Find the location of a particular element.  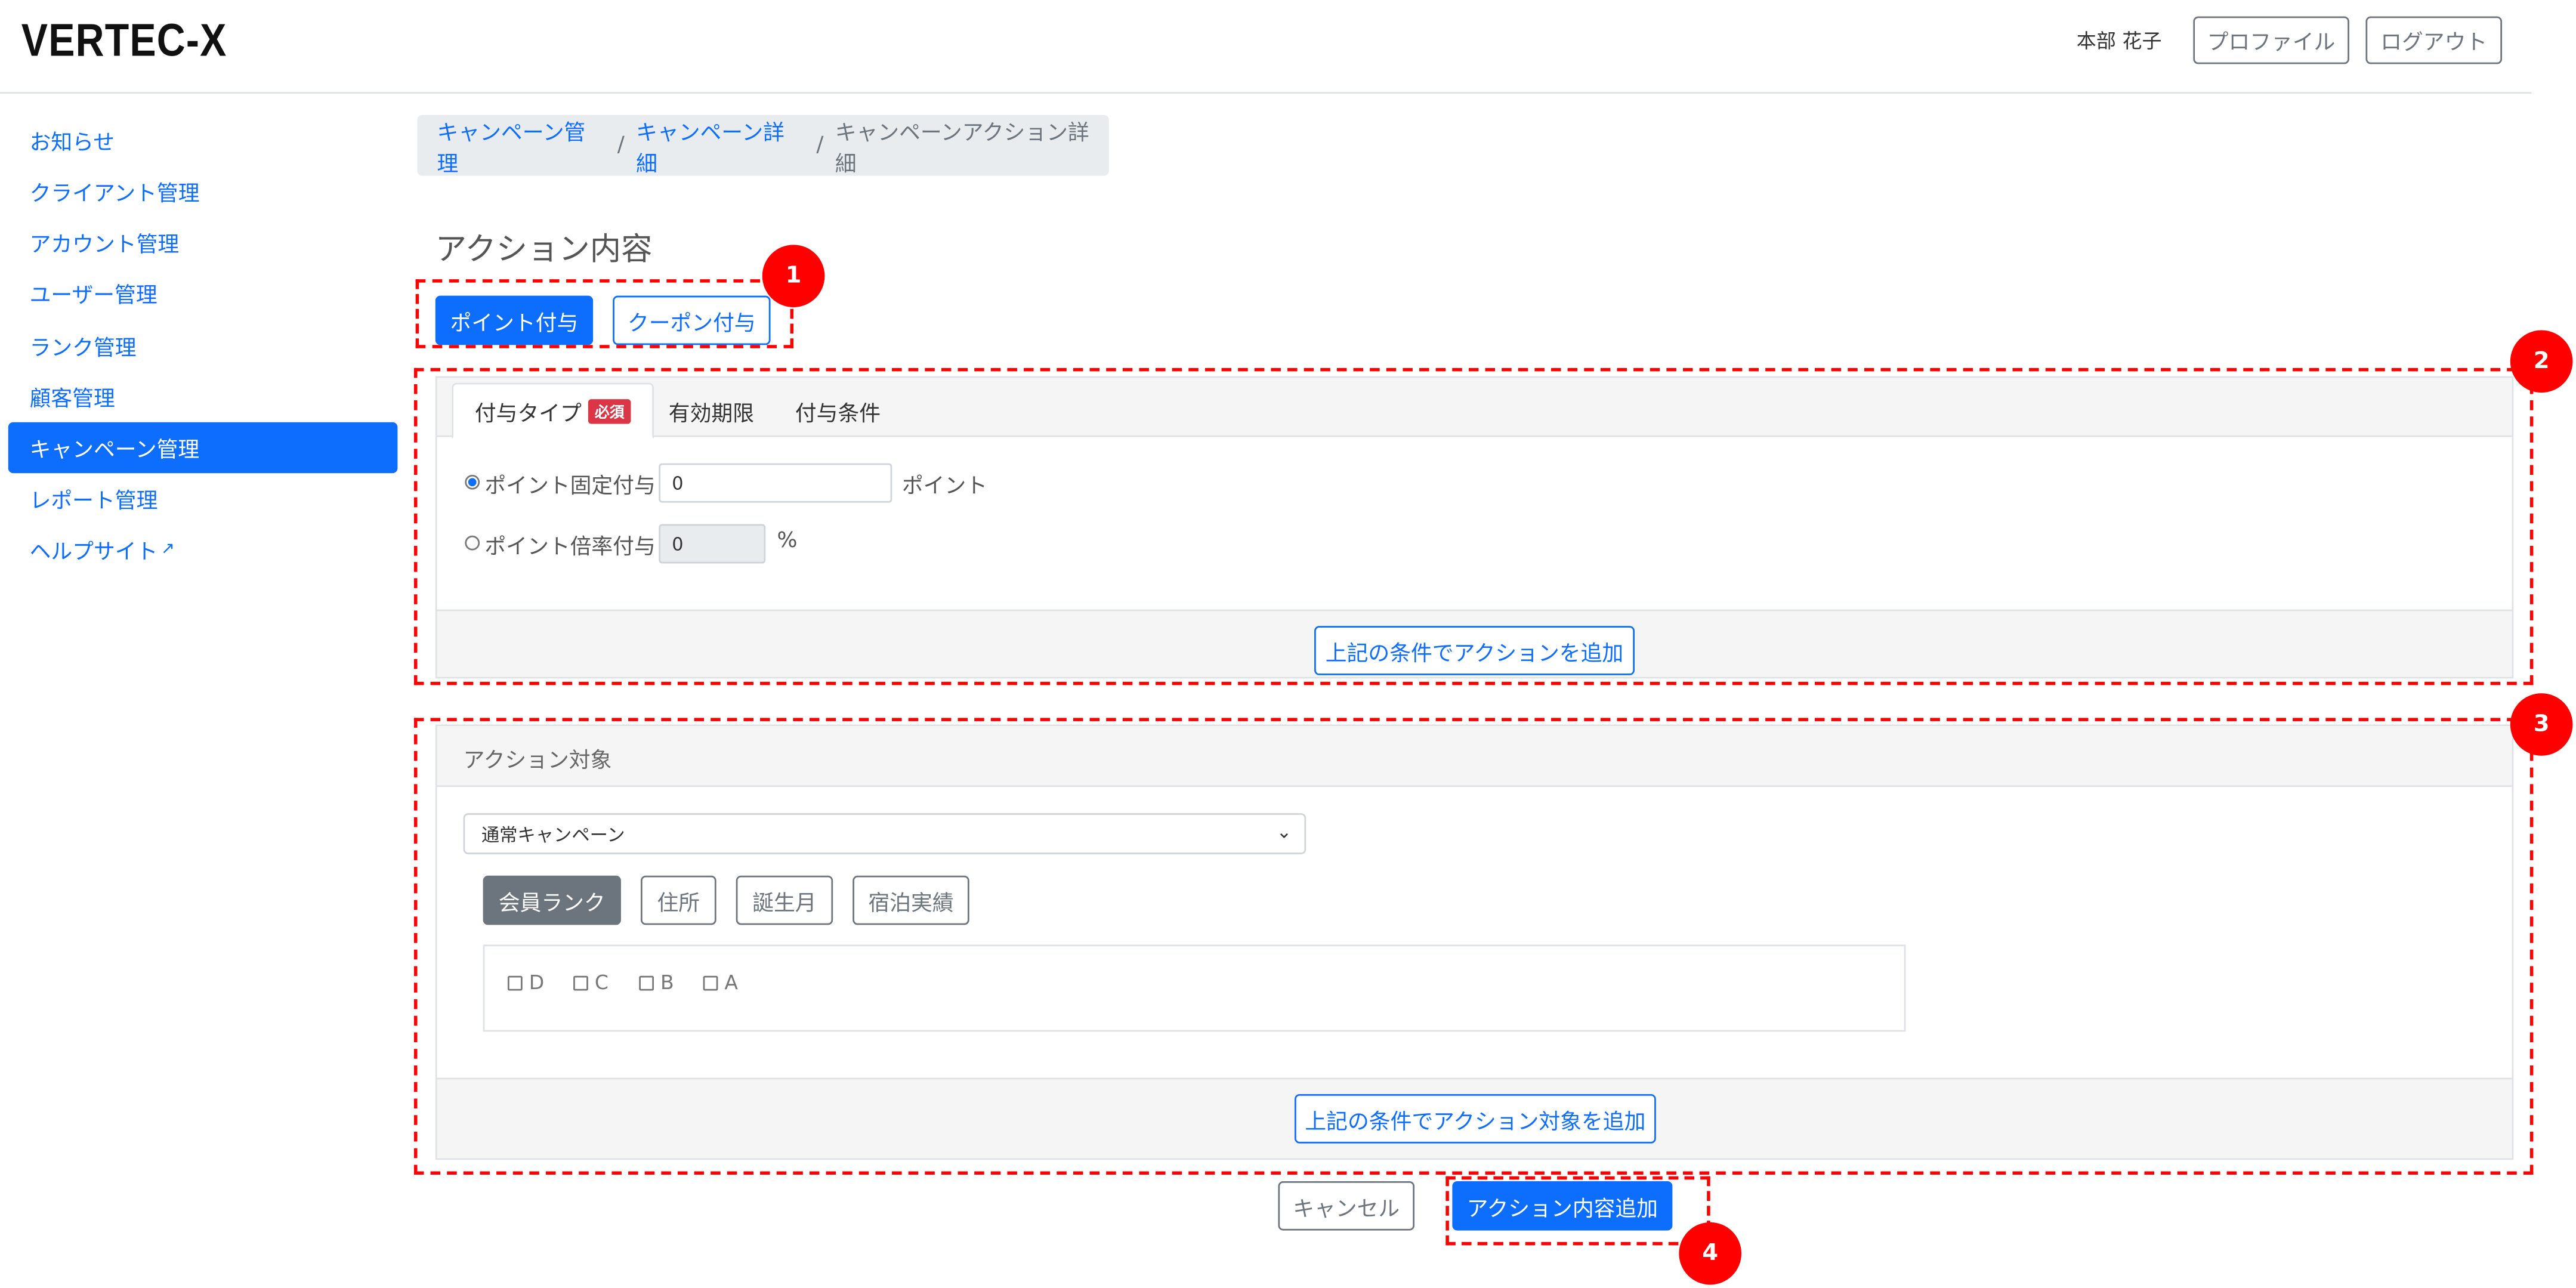

sidebar-item-help-label: ヘルプサイト is located at coordinates (93, 553).